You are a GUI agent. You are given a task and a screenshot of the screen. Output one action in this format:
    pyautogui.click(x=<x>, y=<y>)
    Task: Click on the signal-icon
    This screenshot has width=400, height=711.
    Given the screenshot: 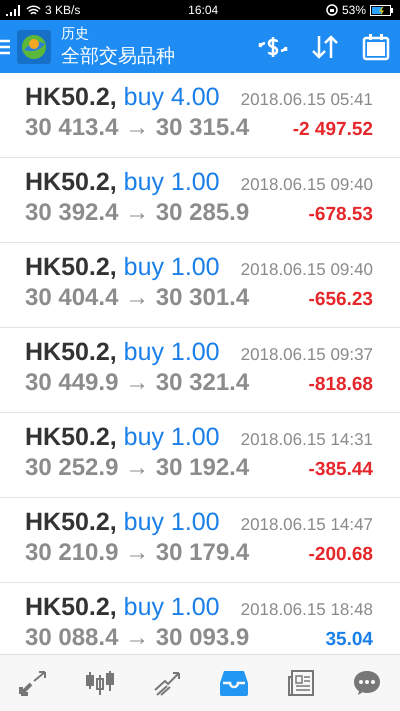 What is the action you would take?
    pyautogui.click(x=14, y=10)
    